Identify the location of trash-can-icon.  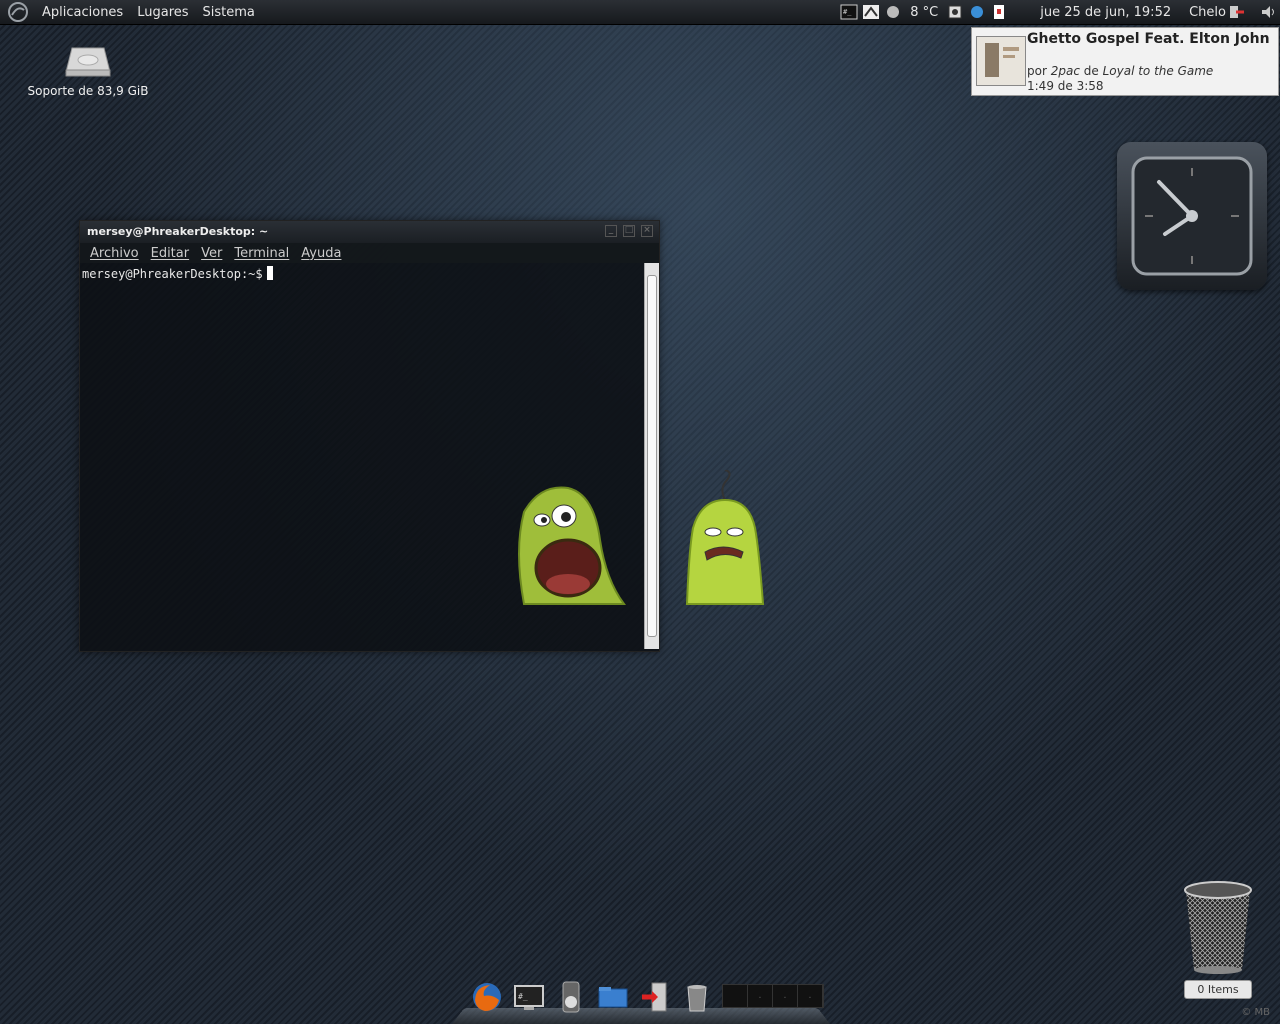
(1218, 927).